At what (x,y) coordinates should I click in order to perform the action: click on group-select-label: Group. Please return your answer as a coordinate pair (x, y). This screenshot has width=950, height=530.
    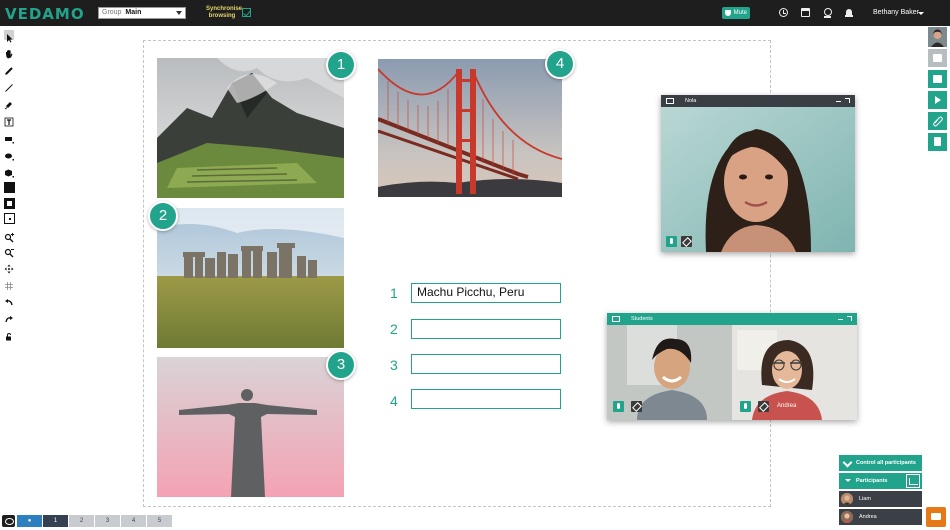
    Looking at the image, I should click on (112, 12).